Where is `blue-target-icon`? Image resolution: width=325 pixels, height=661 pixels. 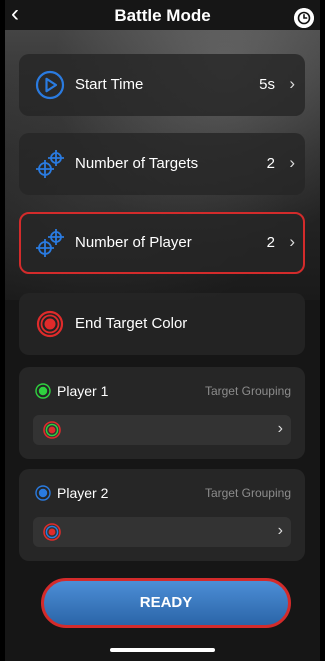 blue-target-icon is located at coordinates (43, 493).